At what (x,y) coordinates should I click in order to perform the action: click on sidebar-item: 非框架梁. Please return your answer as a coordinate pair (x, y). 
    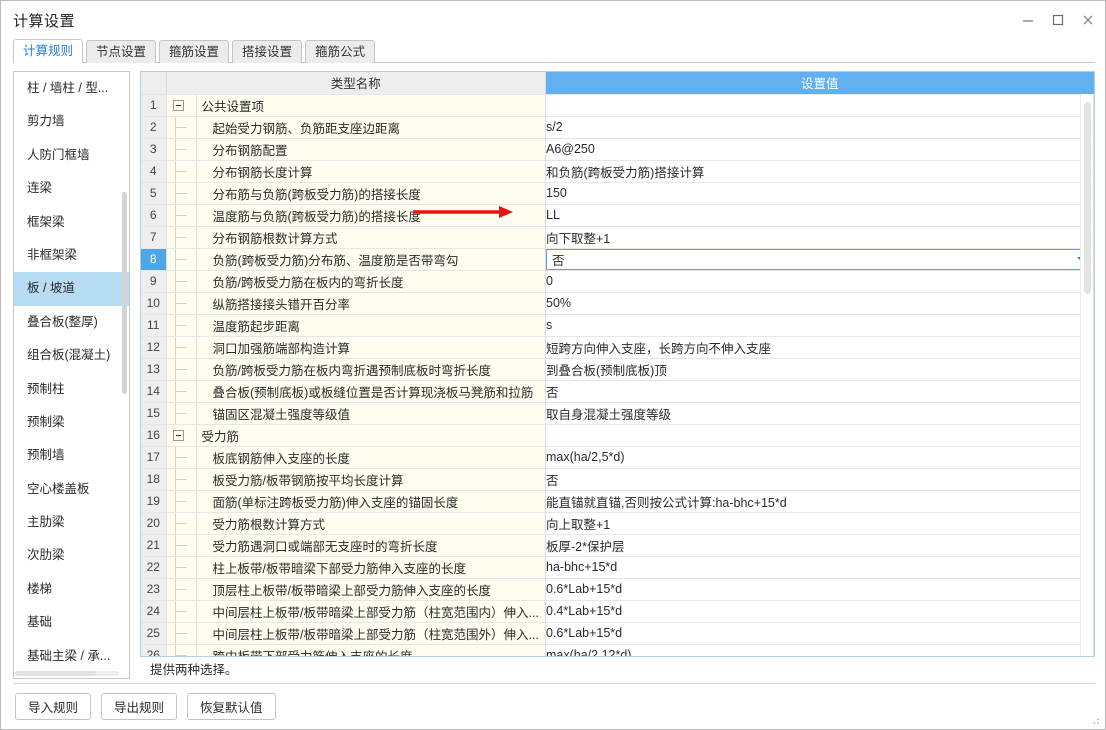
    Looking at the image, I should click on (71, 255).